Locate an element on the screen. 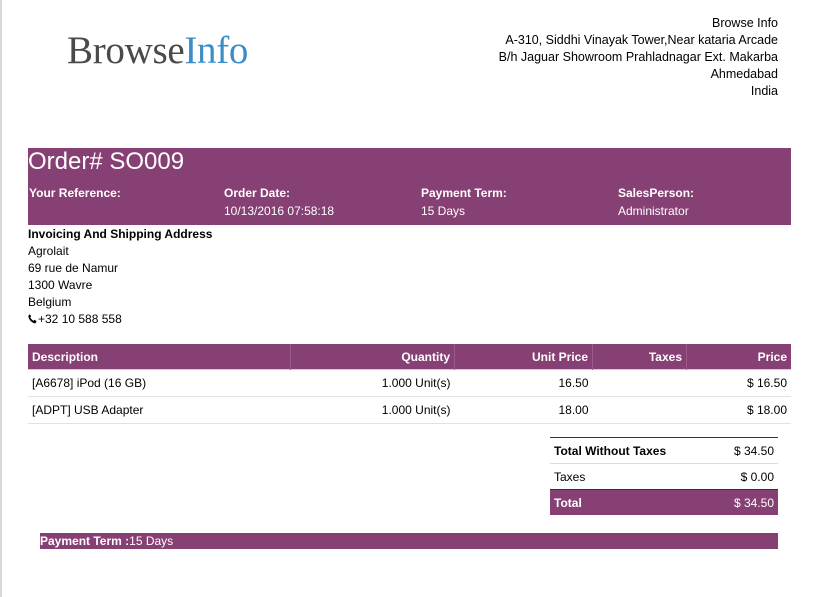 The width and height of the screenshot is (816, 597). untaxed-label: Total Without Taxes is located at coordinates (631, 450).